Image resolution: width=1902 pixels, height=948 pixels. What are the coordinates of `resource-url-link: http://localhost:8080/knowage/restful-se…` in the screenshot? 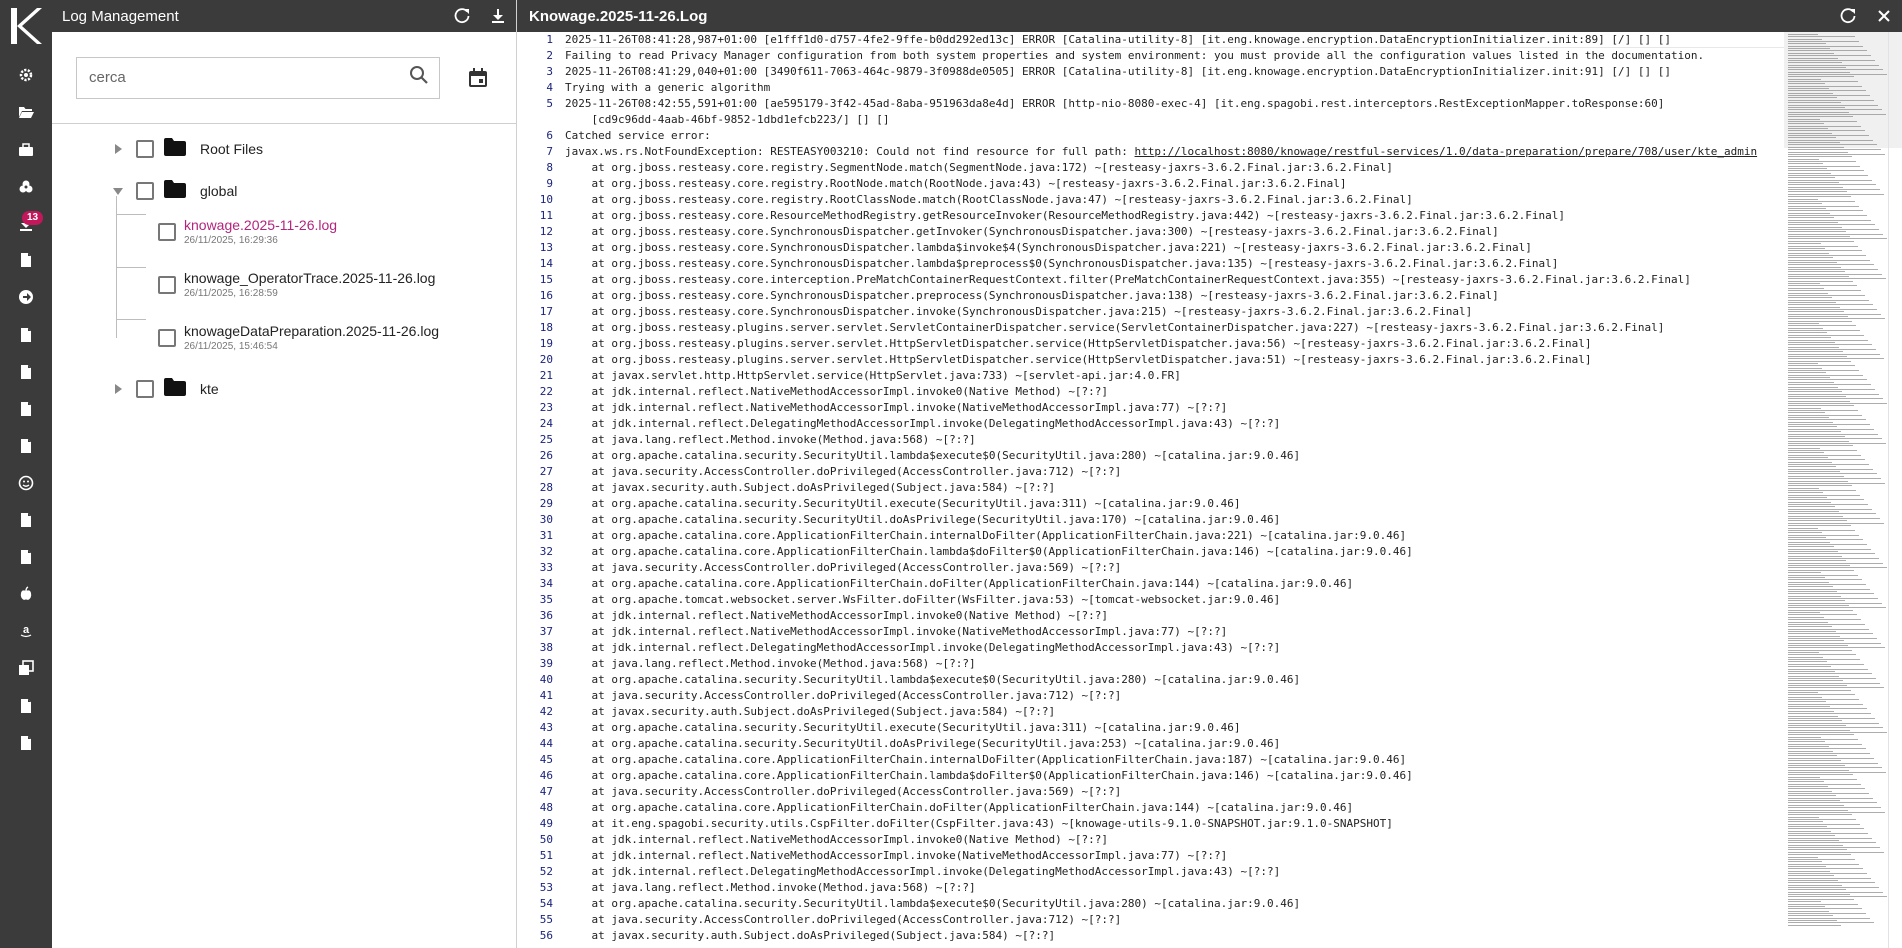 It's located at (1446, 151).